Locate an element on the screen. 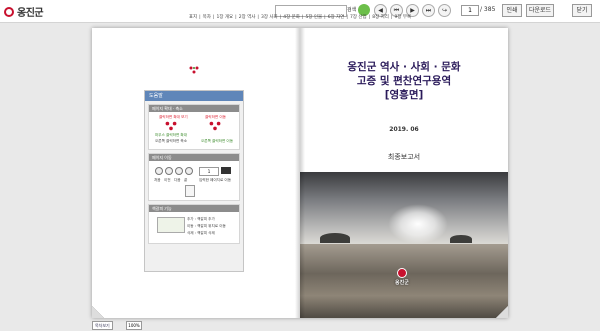 The height and width of the screenshot is (331, 600). cover-logo: 옹진군 is located at coordinates (402, 277).